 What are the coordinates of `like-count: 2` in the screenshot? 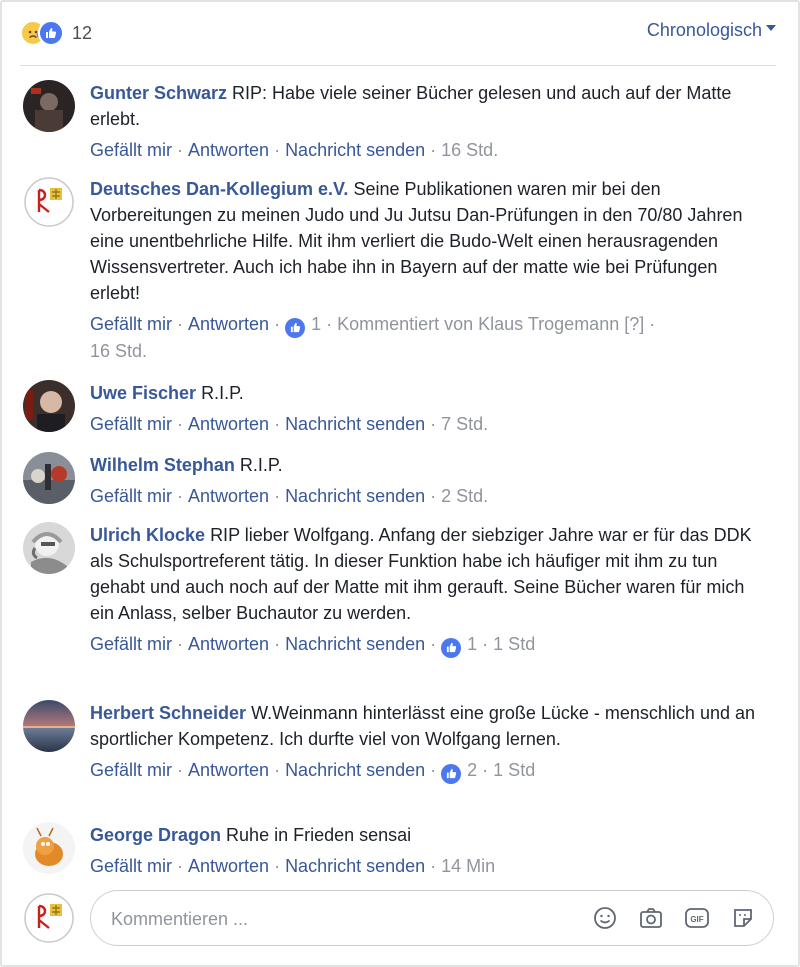 It's located at (472, 770).